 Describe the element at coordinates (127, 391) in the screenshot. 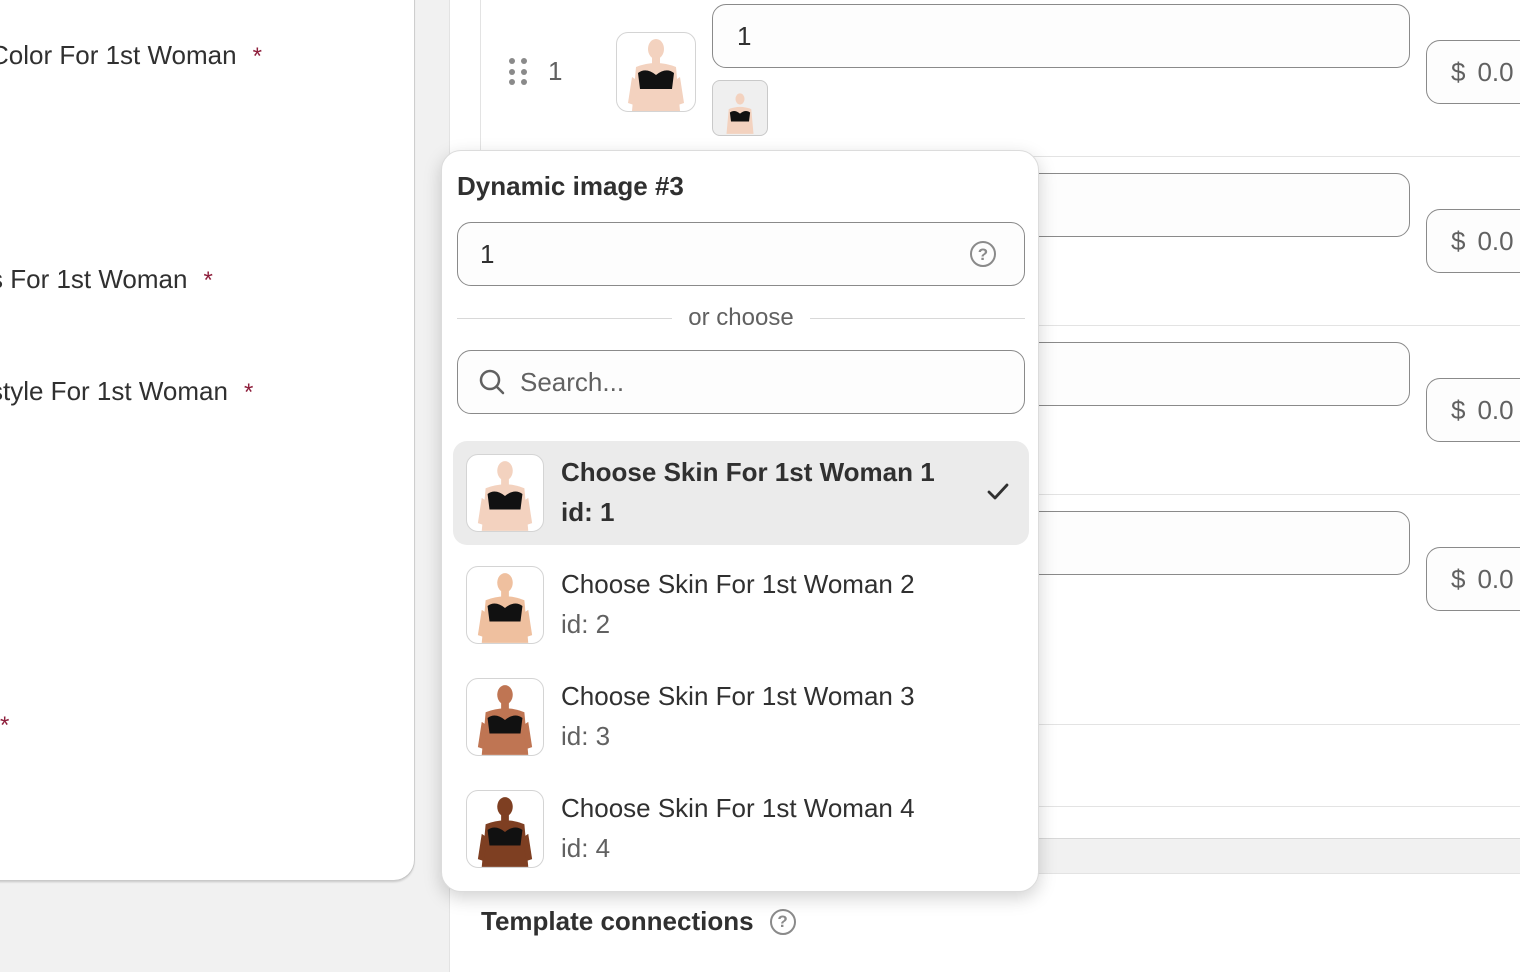

I see `field-label-style: style For 1st Woman *` at that location.